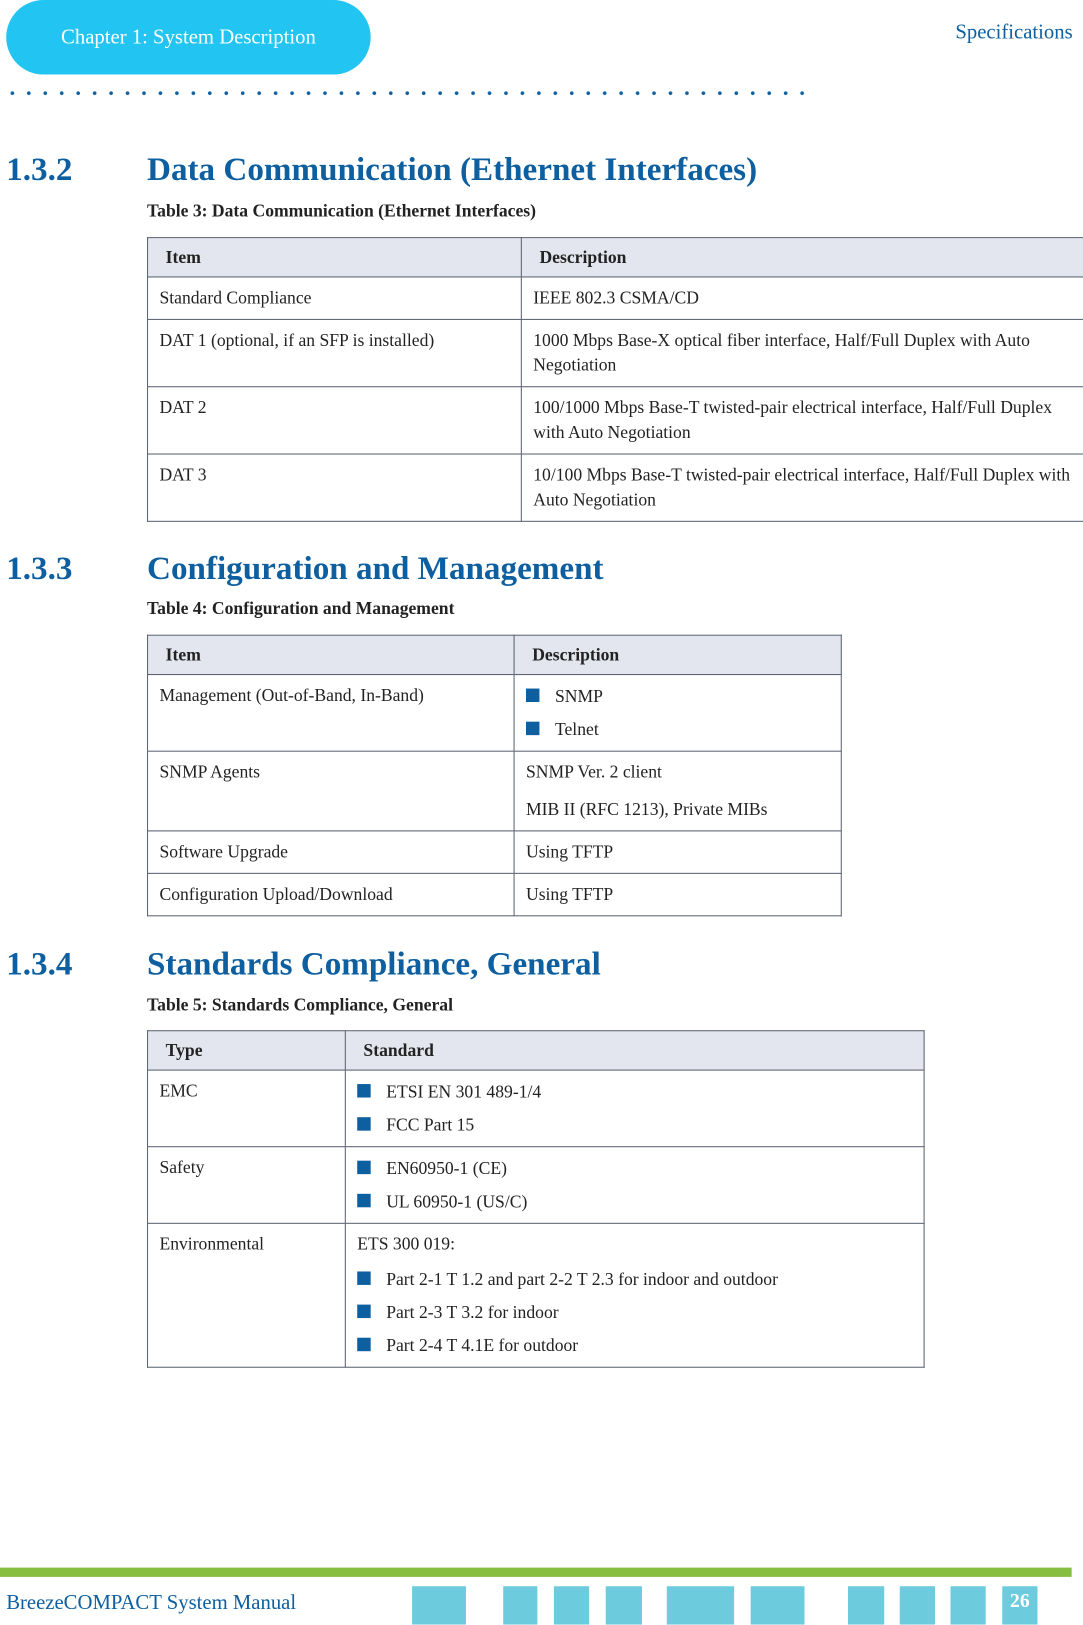  I want to click on cell-line: MIB II (RFC 1213), Private MIBs, so click(646, 809).